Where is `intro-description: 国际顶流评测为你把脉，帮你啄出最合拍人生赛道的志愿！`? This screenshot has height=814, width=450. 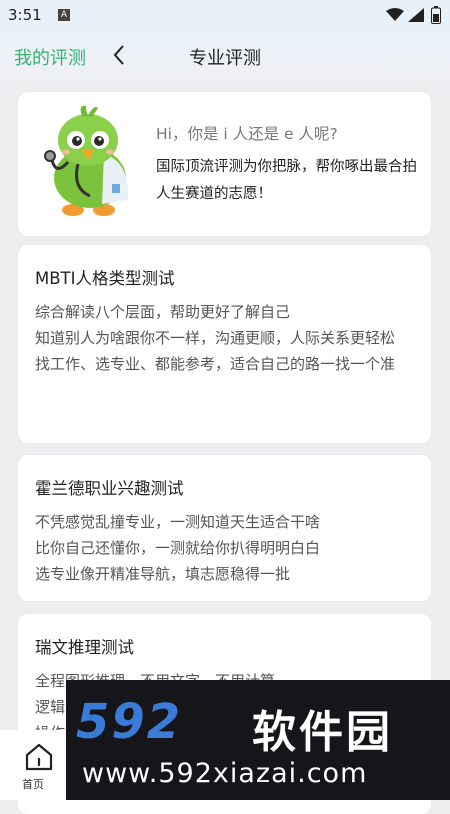 intro-description: 国际顶流评测为你把脉，帮你啄出最合拍人生赛道的志愿！ is located at coordinates (286, 180).